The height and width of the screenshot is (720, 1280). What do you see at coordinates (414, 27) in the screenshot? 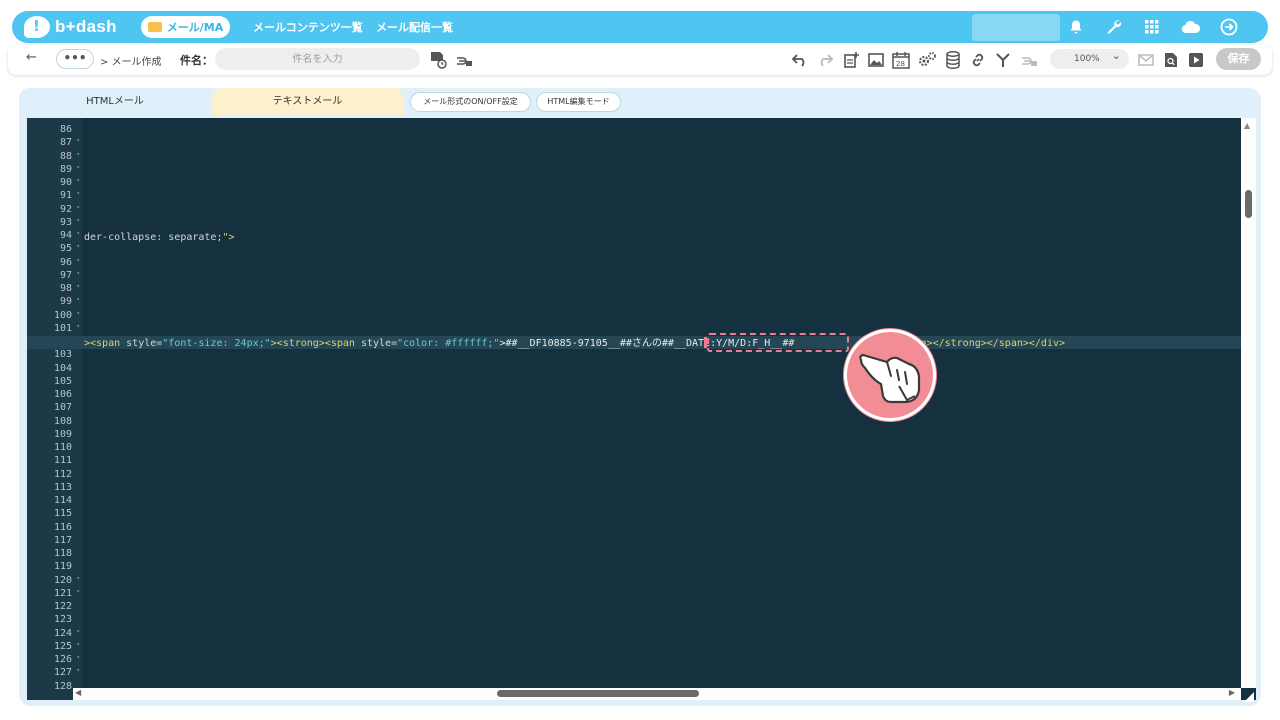
I see `nav-mail-delivery-list: メール配信一覧` at bounding box center [414, 27].